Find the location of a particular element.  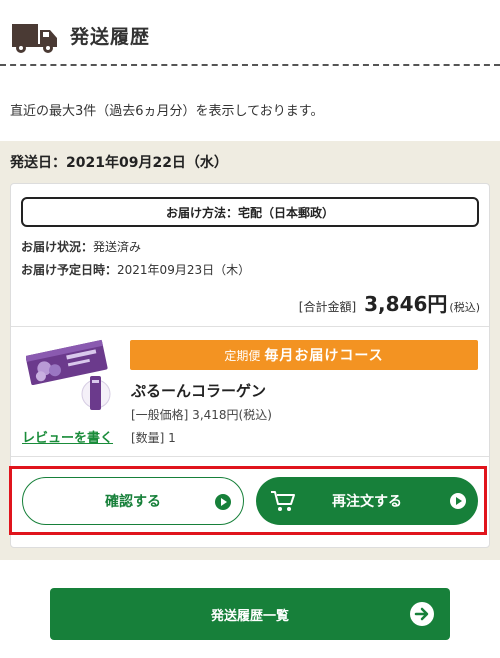

reorder-button: 再注文する is located at coordinates (367, 501).